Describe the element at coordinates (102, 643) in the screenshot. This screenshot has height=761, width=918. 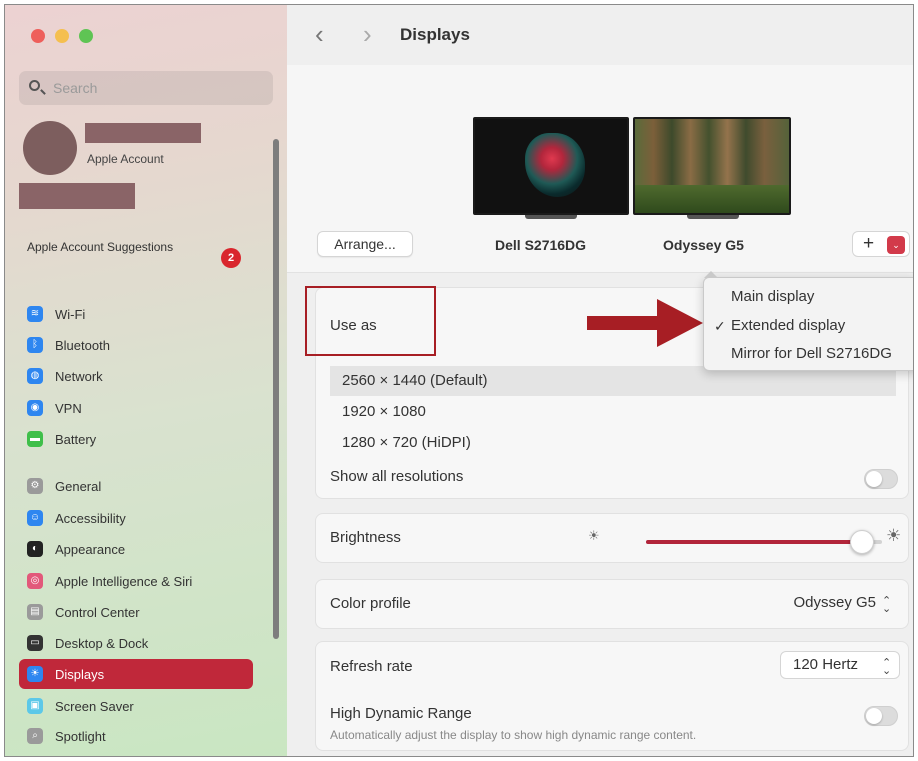
I see `sidebar-item-label: Desktop & Dock` at that location.